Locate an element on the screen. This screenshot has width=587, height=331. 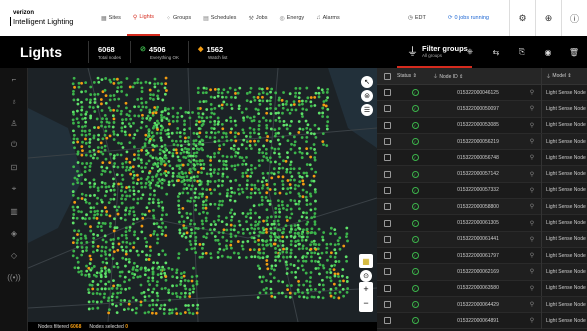
bulb-icon: ♁ is located at coordinates (14, 101).